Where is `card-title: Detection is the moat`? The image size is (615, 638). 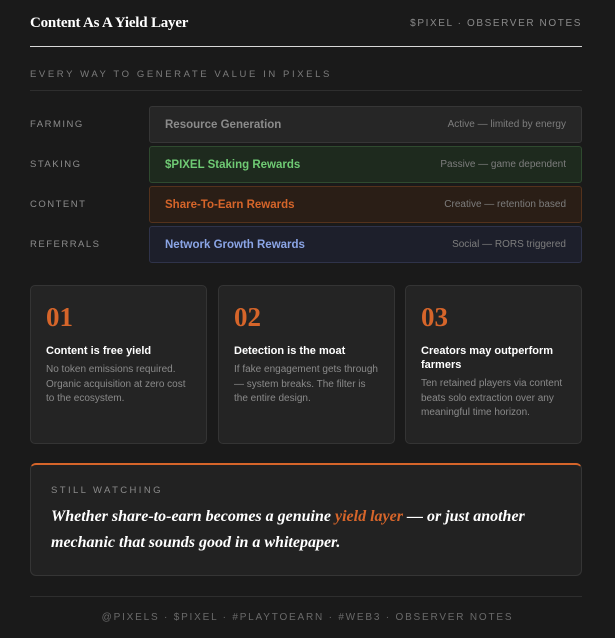 card-title: Detection is the moat is located at coordinates (290, 351).